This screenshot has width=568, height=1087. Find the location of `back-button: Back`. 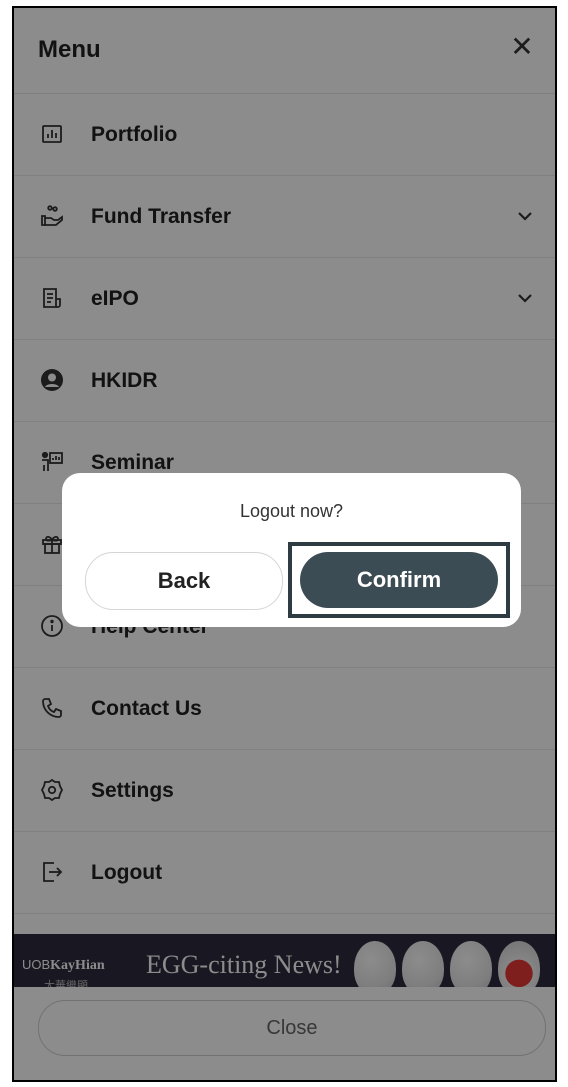

back-button: Back is located at coordinates (184, 581).